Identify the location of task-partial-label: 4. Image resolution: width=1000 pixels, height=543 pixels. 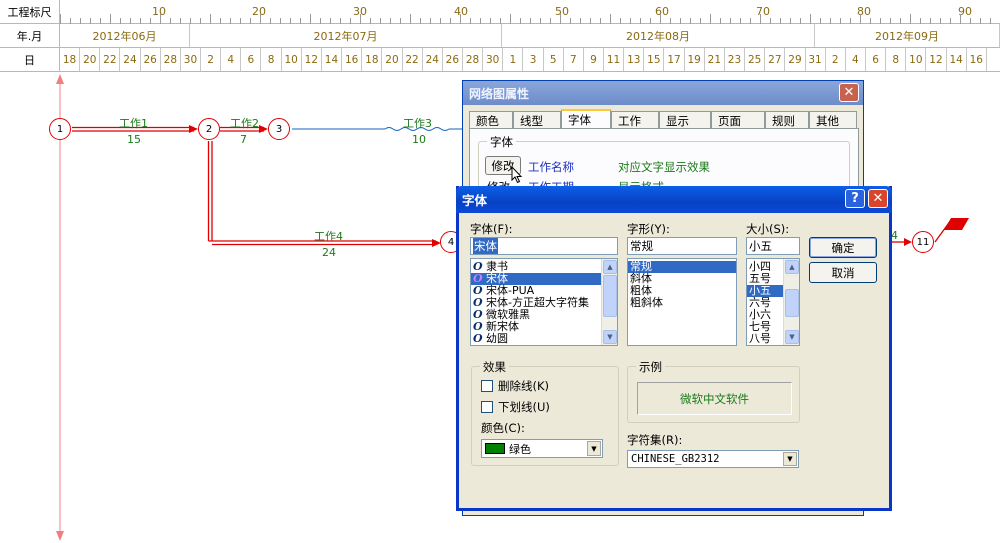
(894, 235).